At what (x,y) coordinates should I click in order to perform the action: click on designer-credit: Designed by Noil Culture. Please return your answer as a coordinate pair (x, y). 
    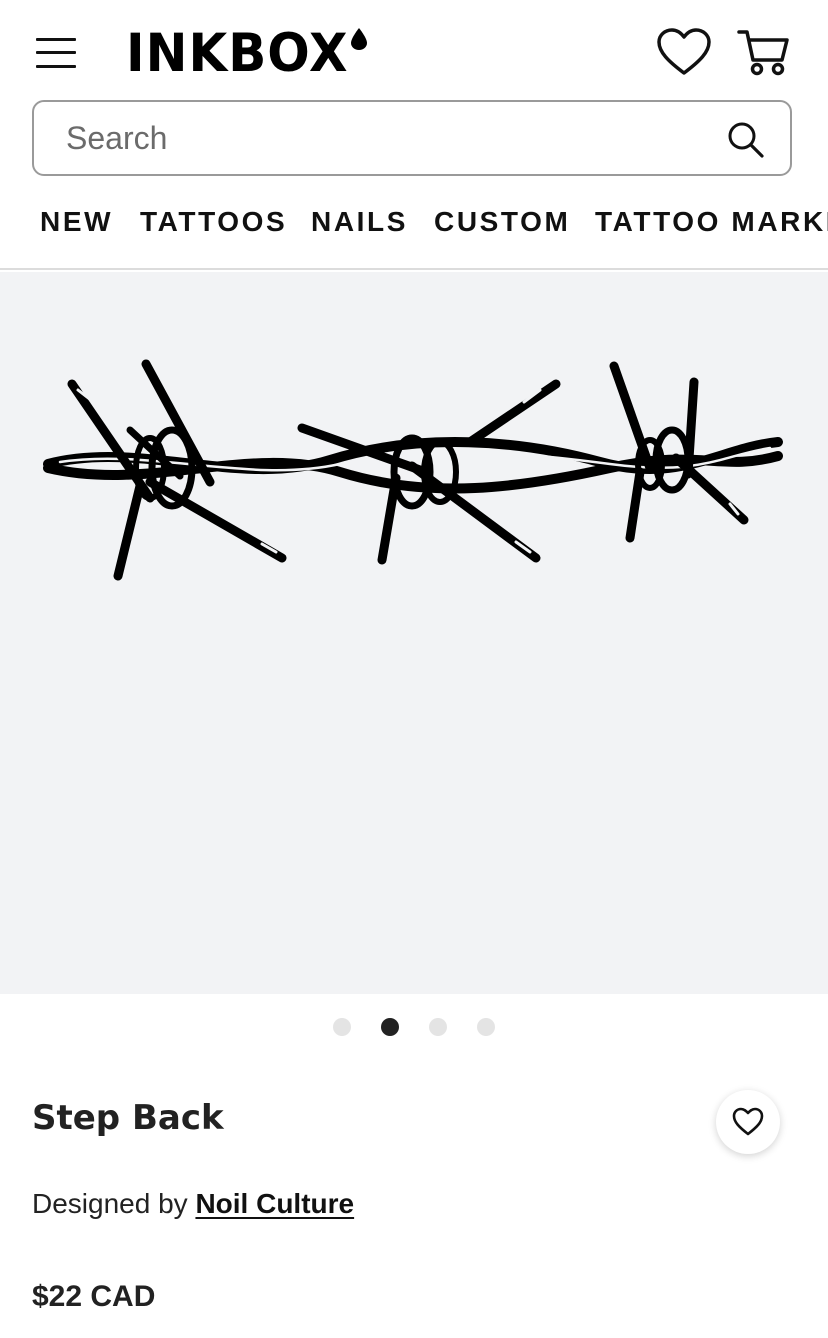
    Looking at the image, I should click on (193, 1204).